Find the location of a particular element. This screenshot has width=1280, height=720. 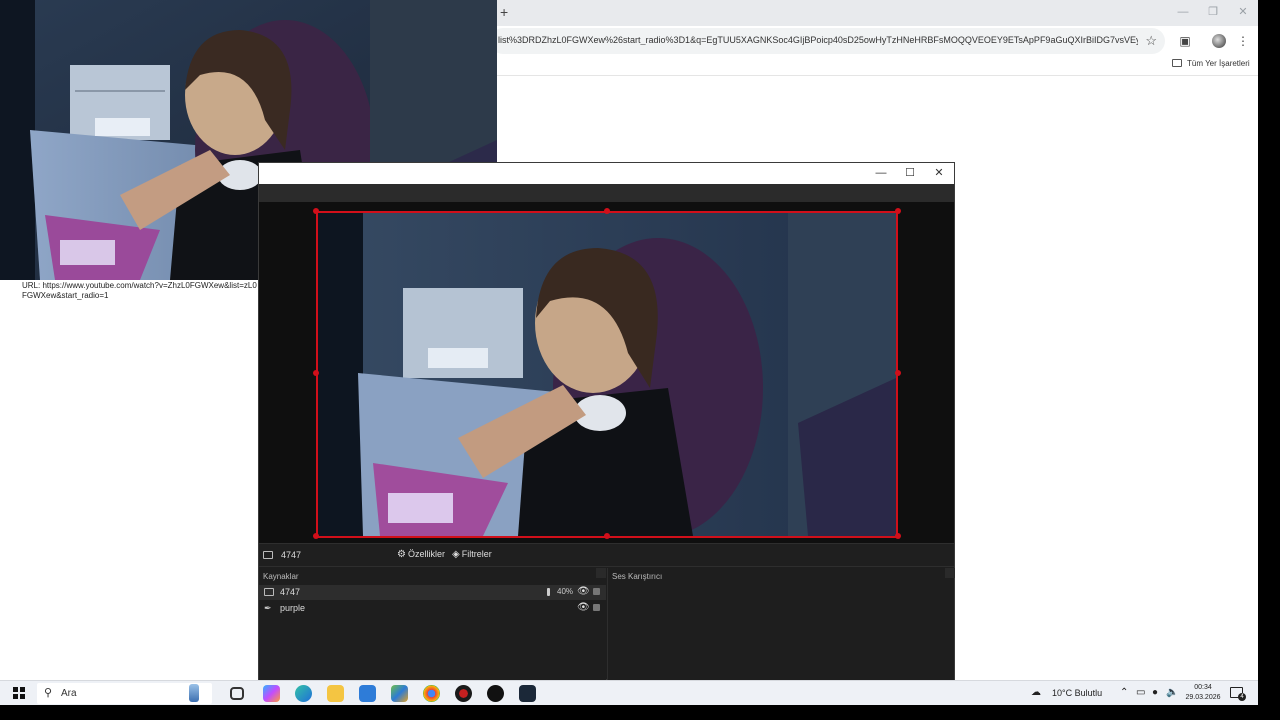

task-view-icon is located at coordinates (237, 693).